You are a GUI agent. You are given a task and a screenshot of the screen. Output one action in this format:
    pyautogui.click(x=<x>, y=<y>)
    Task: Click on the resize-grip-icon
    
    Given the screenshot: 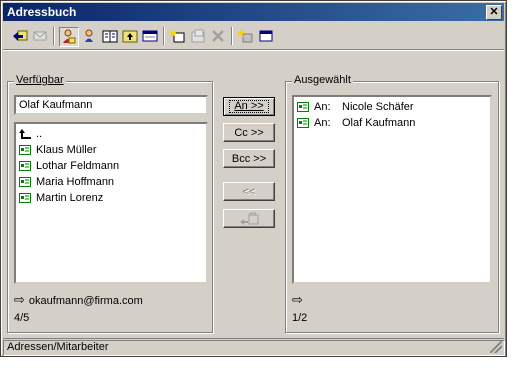 What is the action you would take?
    pyautogui.click(x=496, y=347)
    